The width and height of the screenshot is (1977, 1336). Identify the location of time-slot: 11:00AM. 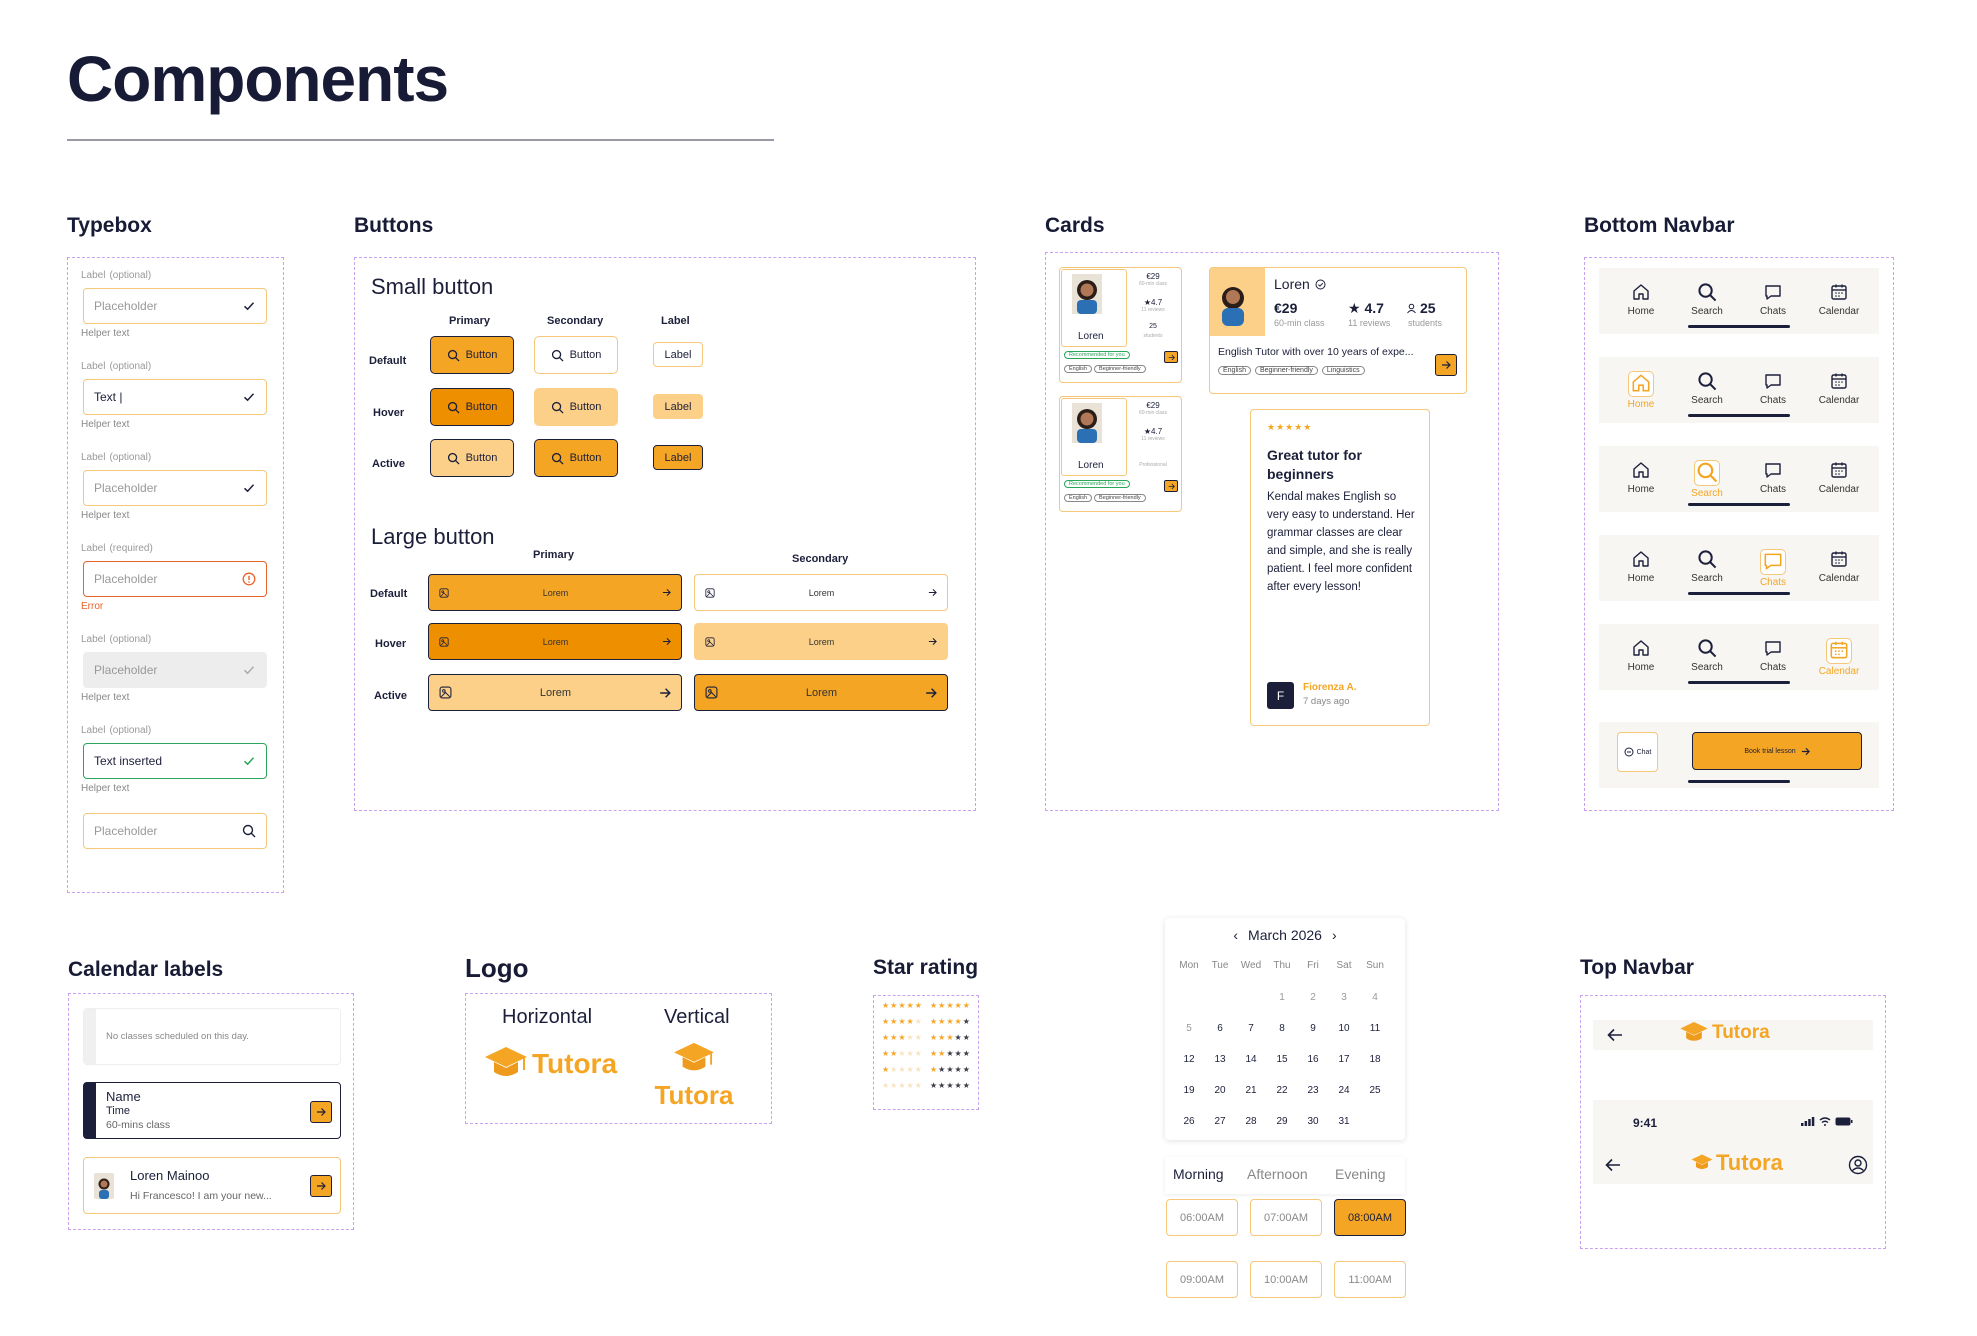
(1370, 1279).